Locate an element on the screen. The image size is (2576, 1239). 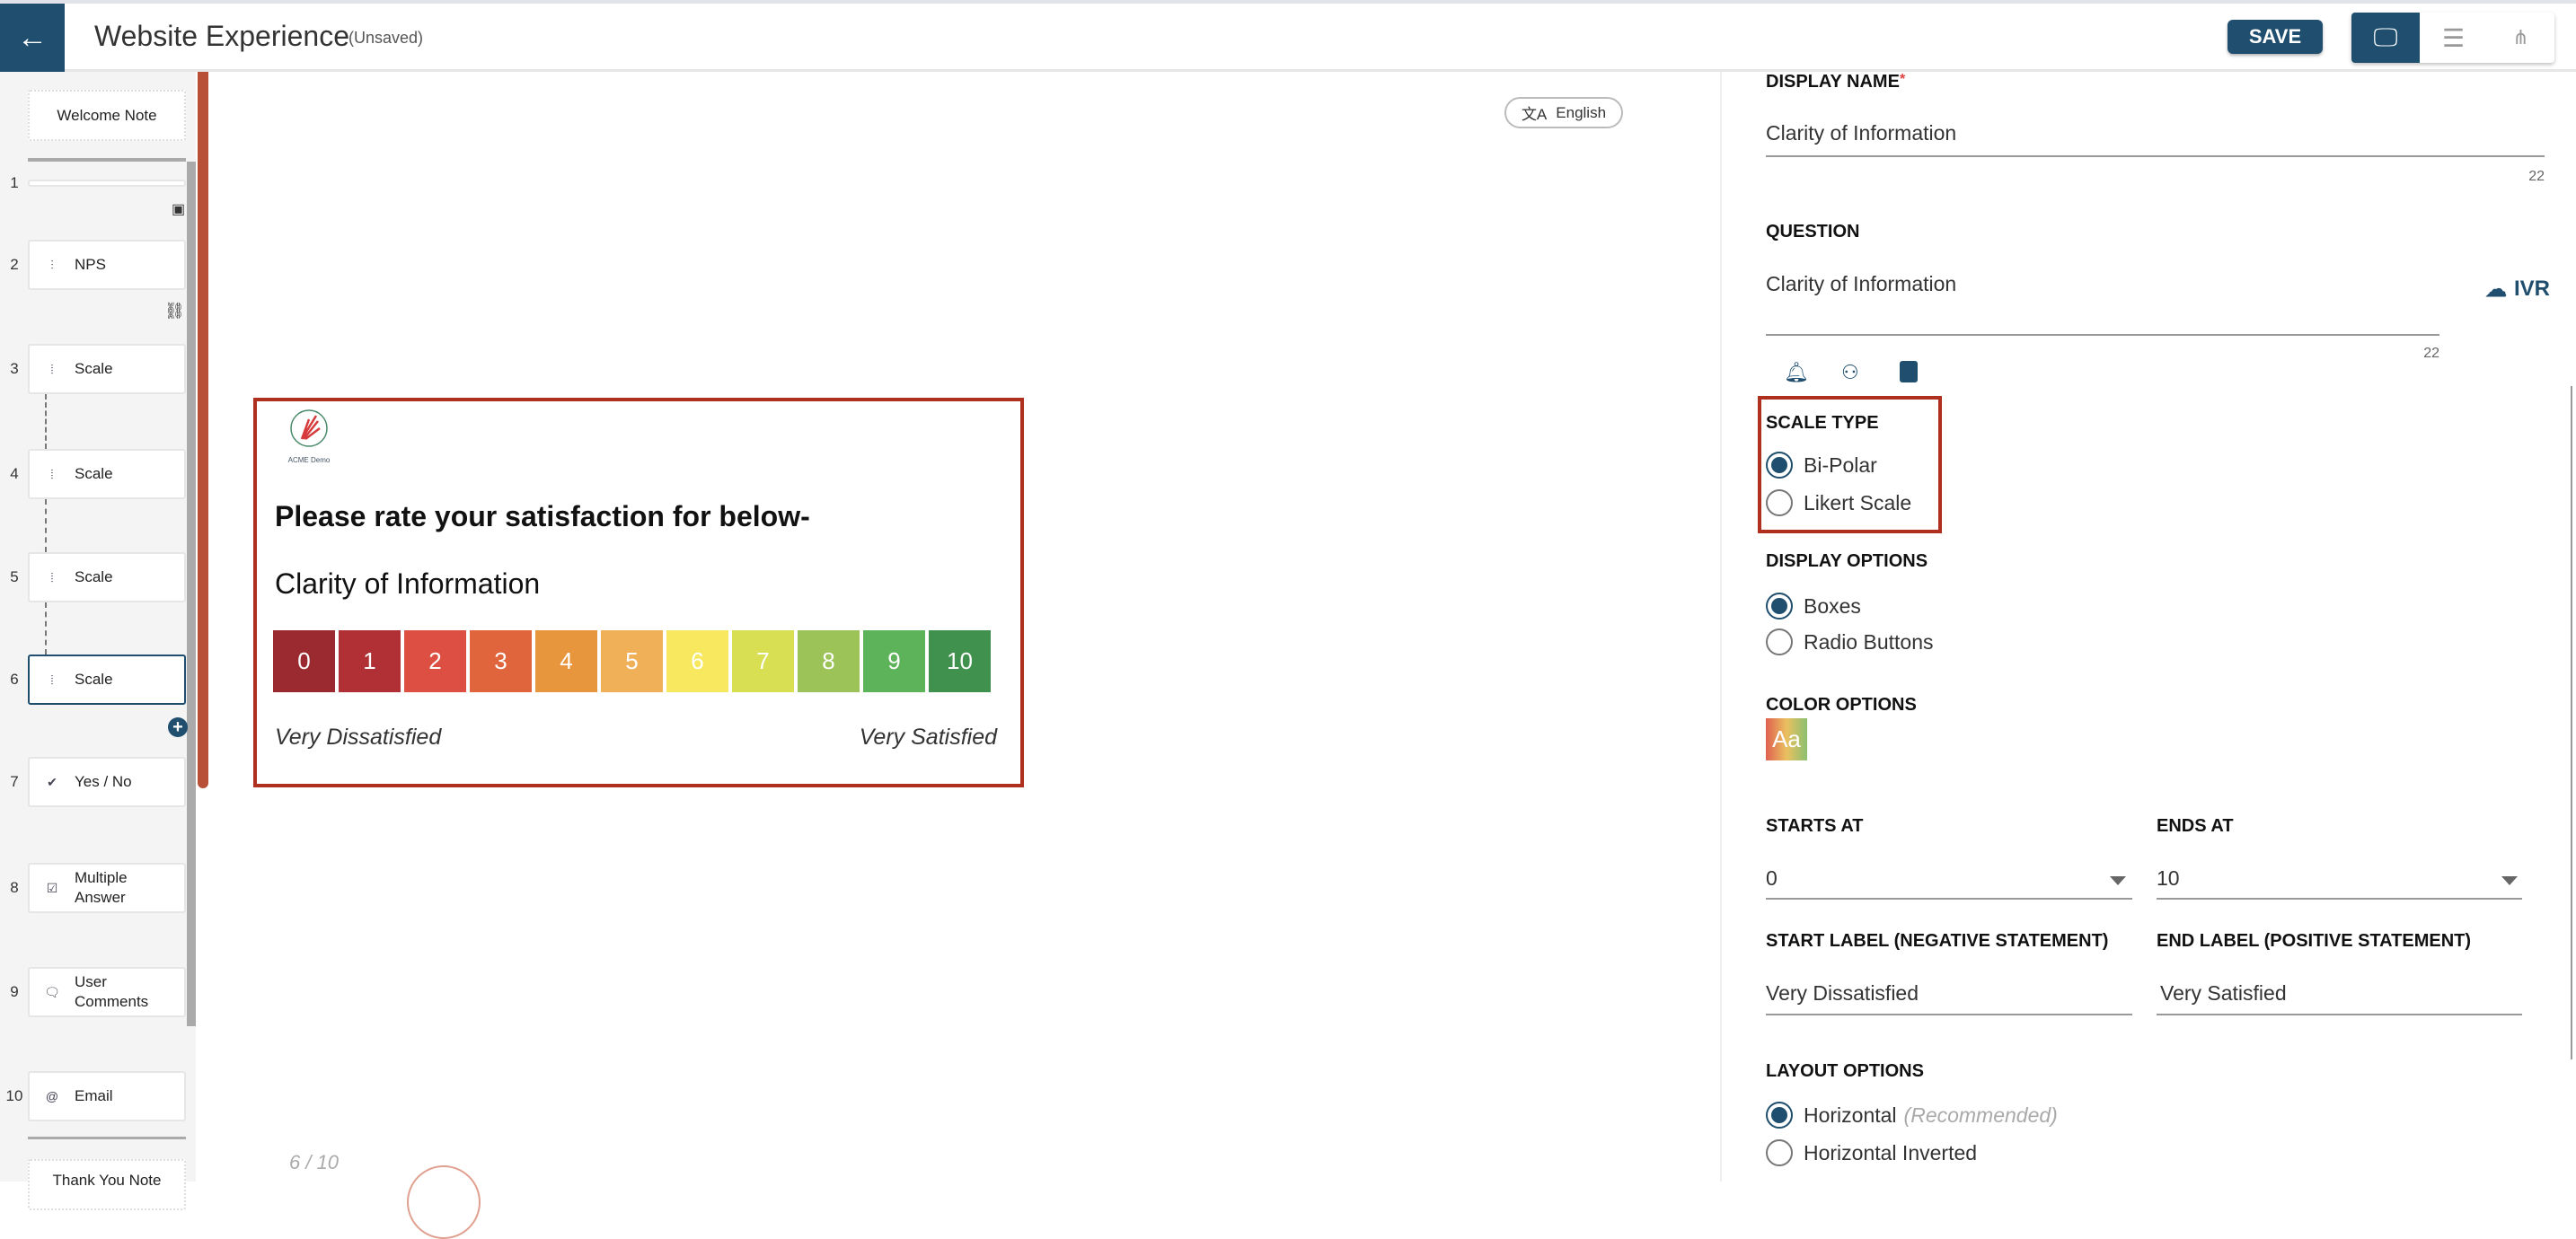
end-label-input: Very Satisfied is located at coordinates (2223, 994).